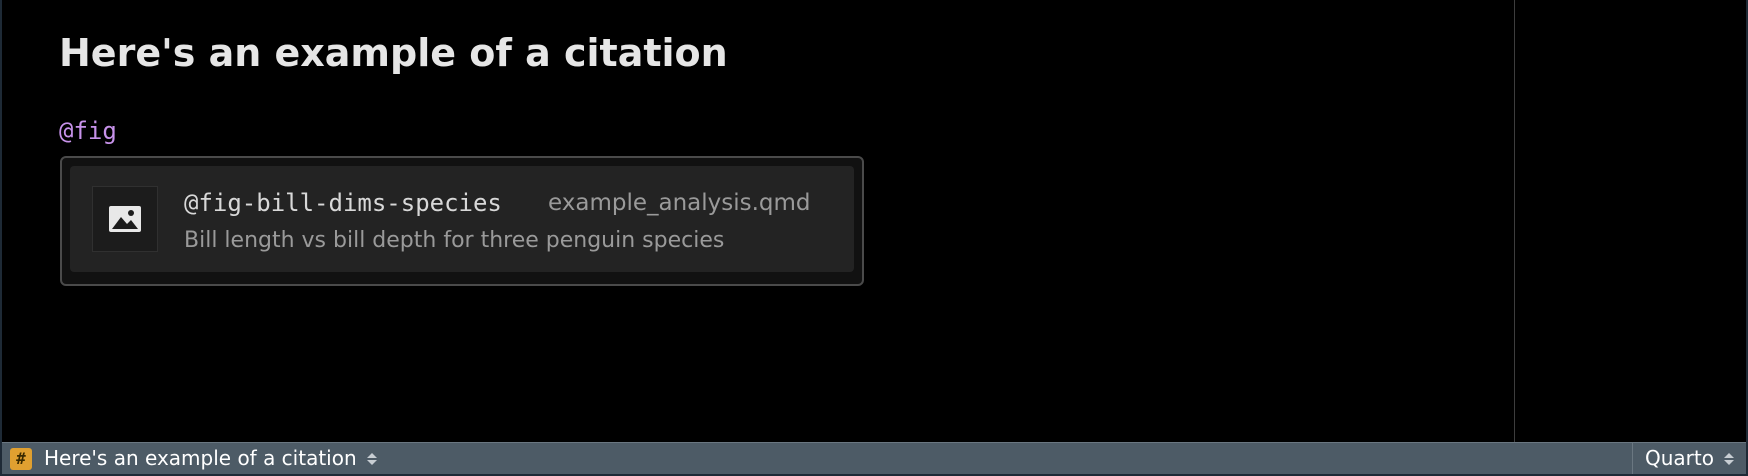 The image size is (1748, 476). I want to click on image-icon-glyph, so click(125, 219).